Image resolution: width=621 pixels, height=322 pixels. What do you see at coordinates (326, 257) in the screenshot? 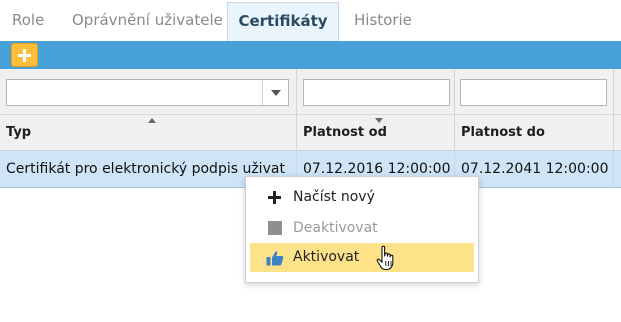
I see `menu-item-label: Aktivovat` at bounding box center [326, 257].